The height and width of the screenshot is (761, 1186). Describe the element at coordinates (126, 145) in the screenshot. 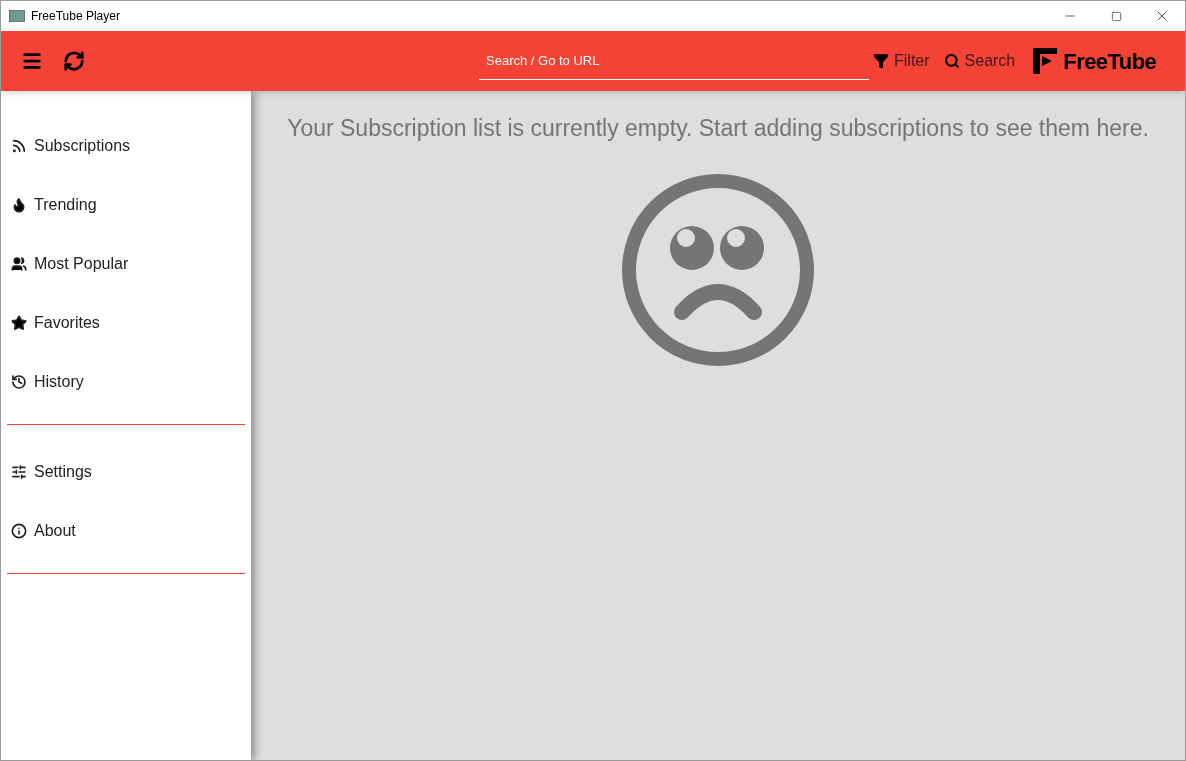

I see `sidebar-item: Subscriptions` at that location.